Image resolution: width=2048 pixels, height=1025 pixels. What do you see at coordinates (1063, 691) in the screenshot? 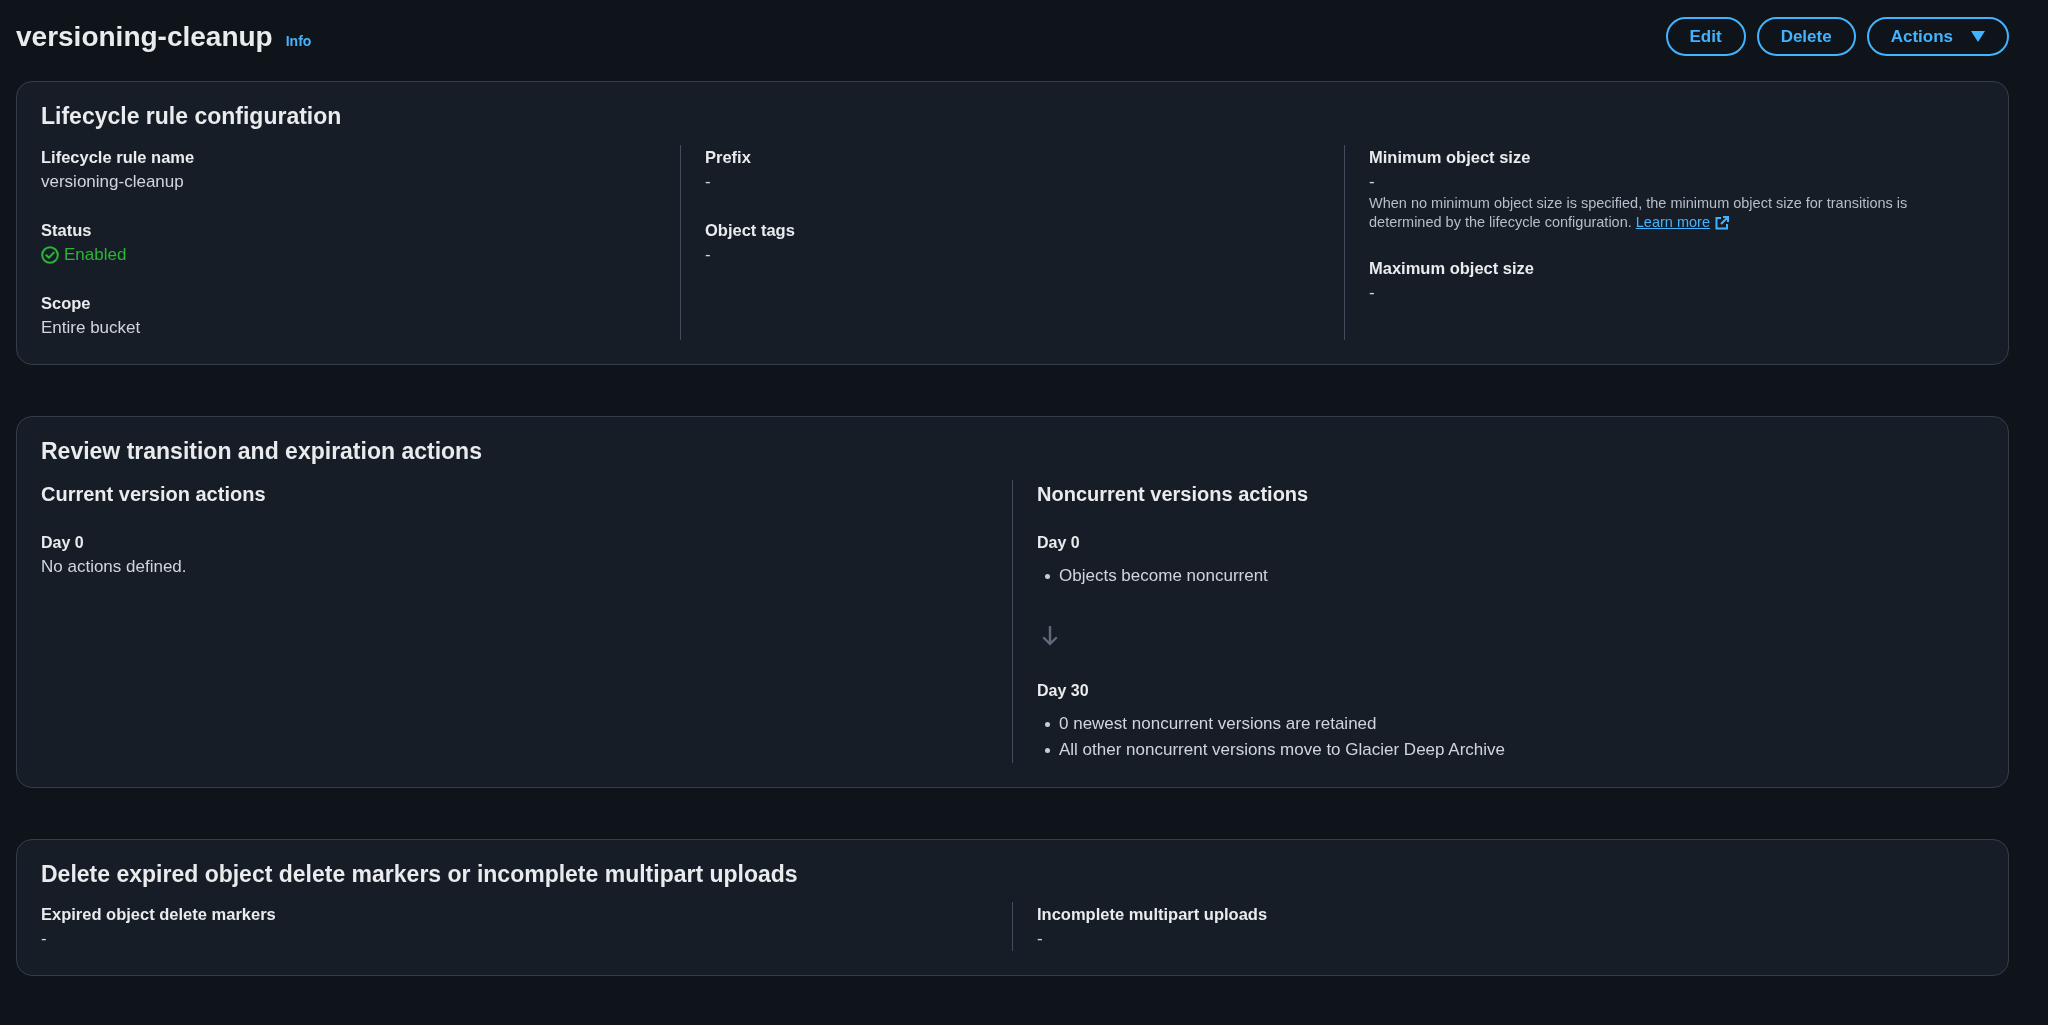
I see `day-label: Day 30` at bounding box center [1063, 691].